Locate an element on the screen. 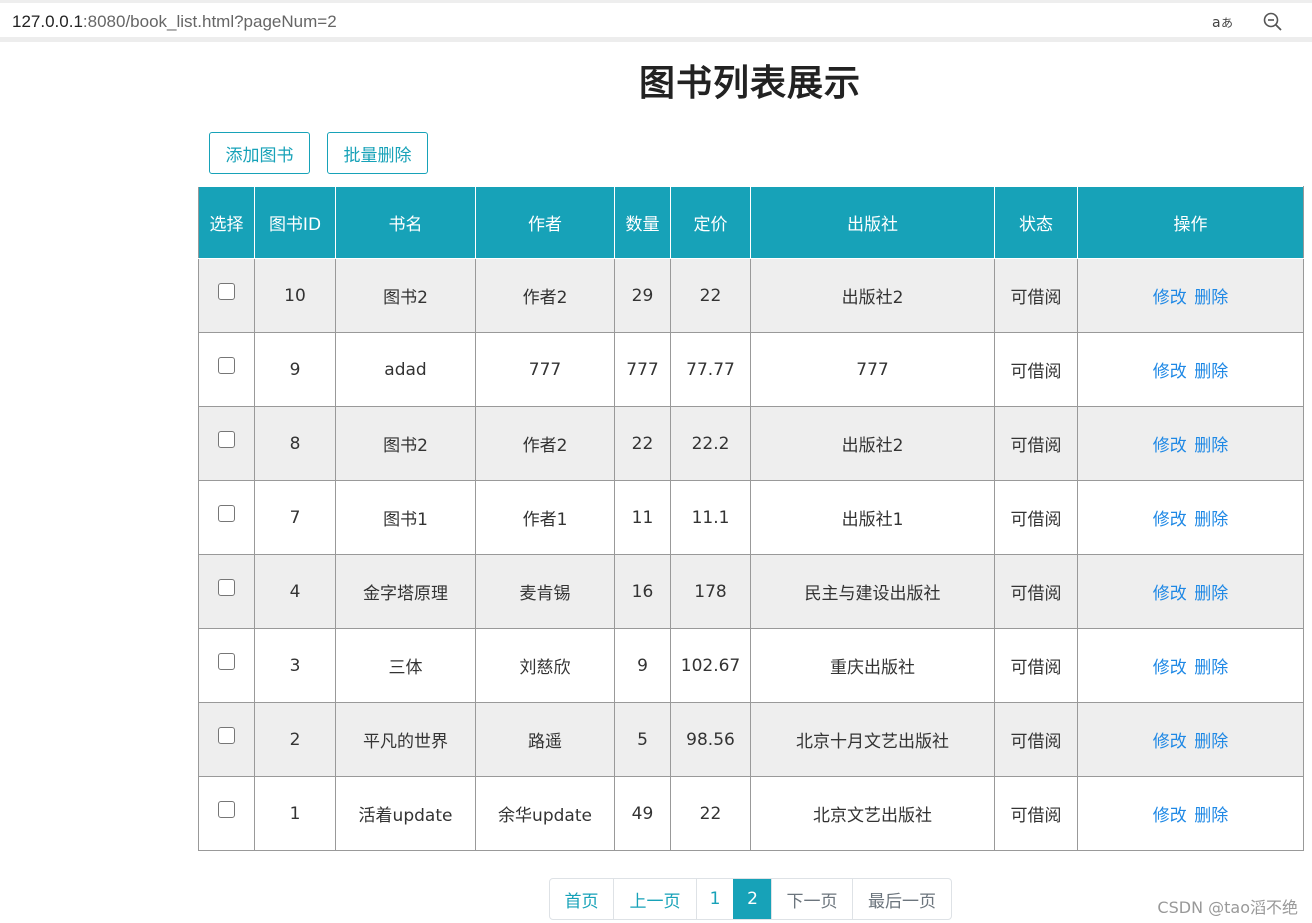 This screenshot has height=923, width=1312. book-name-cell: 三体 is located at coordinates (405, 665).